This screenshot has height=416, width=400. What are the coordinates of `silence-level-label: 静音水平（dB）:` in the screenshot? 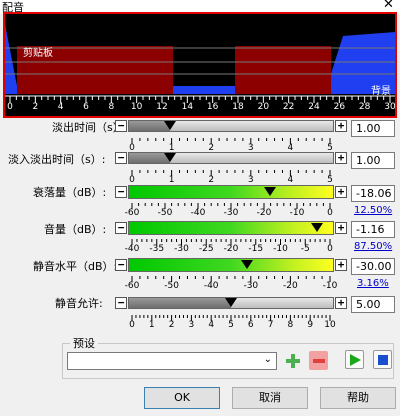 It's located at (75, 266).